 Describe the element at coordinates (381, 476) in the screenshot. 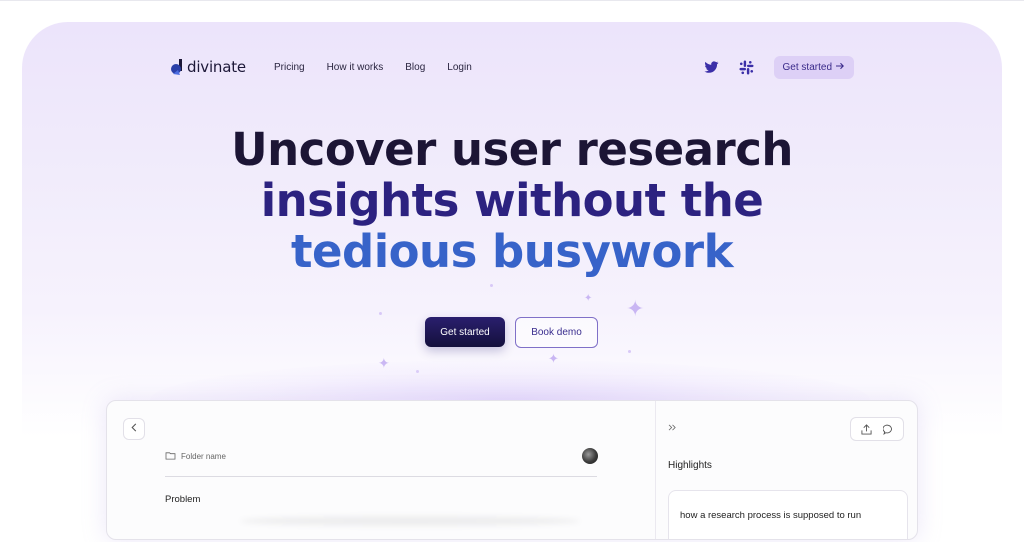

I see `divider` at that location.